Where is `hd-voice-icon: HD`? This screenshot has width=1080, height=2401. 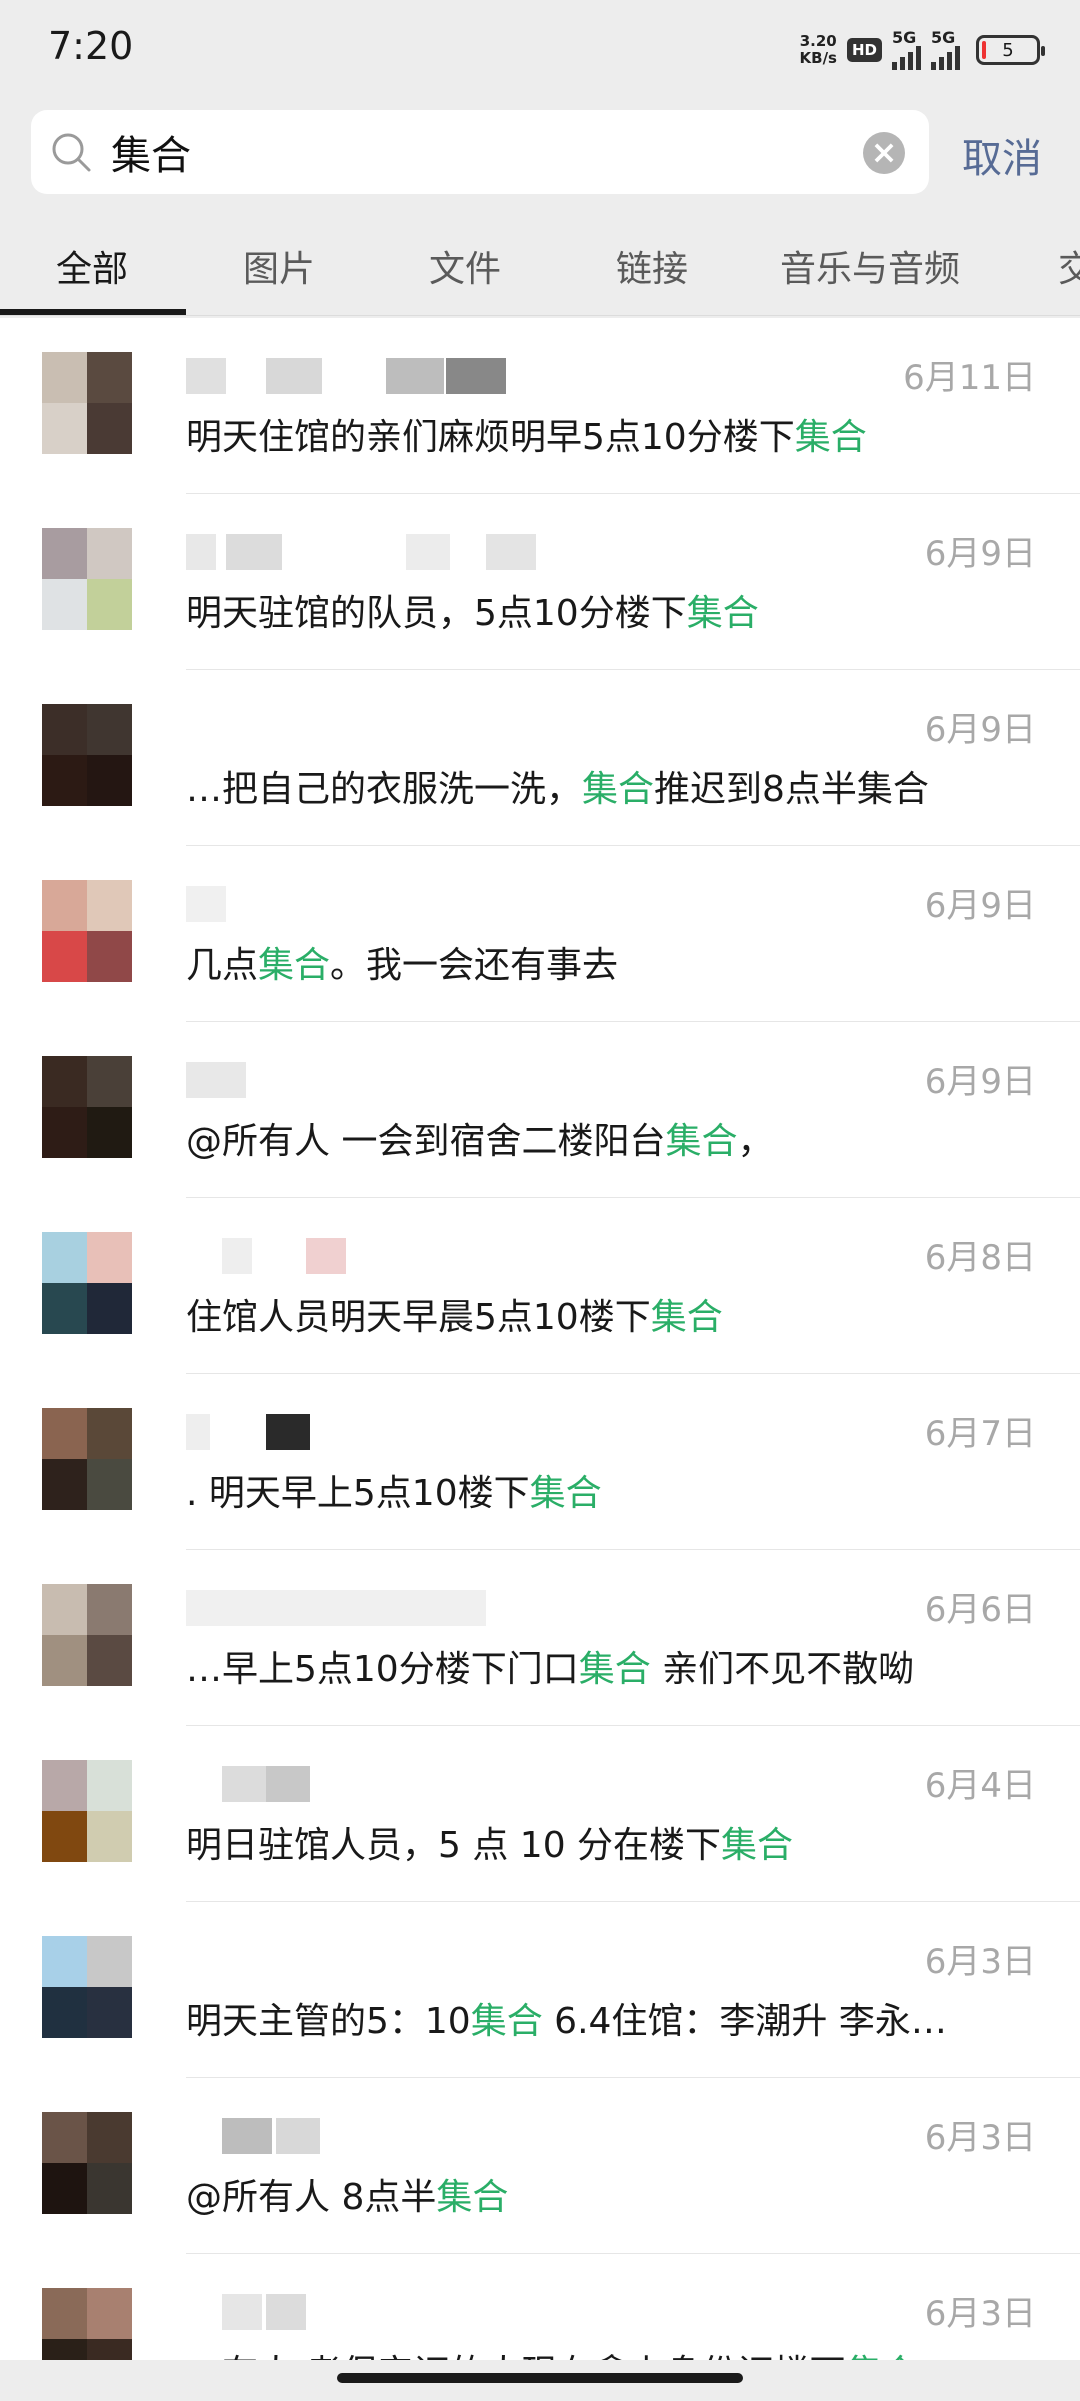 hd-voice-icon: HD is located at coordinates (864, 50).